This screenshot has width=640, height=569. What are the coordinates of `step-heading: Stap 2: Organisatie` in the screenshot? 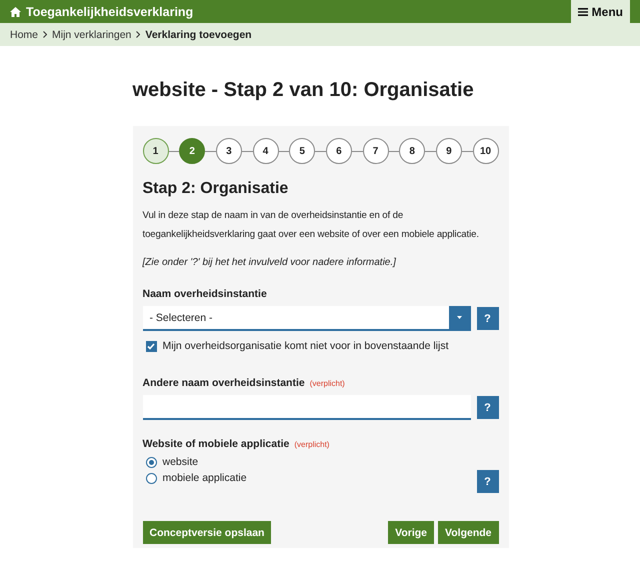 It's located at (216, 189).